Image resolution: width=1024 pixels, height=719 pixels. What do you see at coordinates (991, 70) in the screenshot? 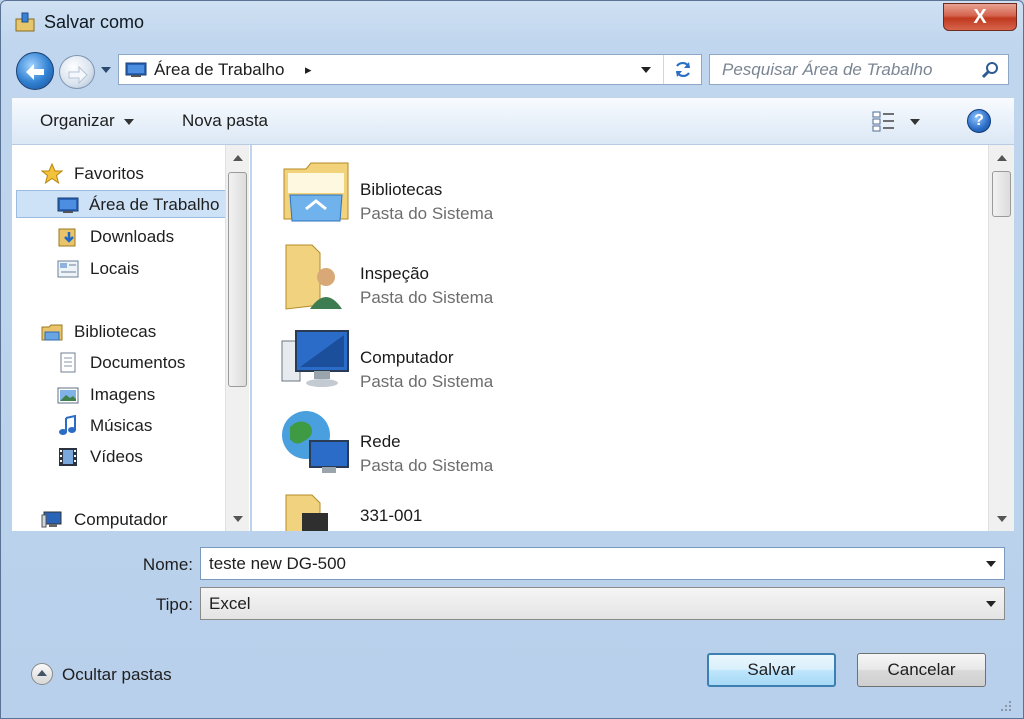
I see `search-icon` at bounding box center [991, 70].